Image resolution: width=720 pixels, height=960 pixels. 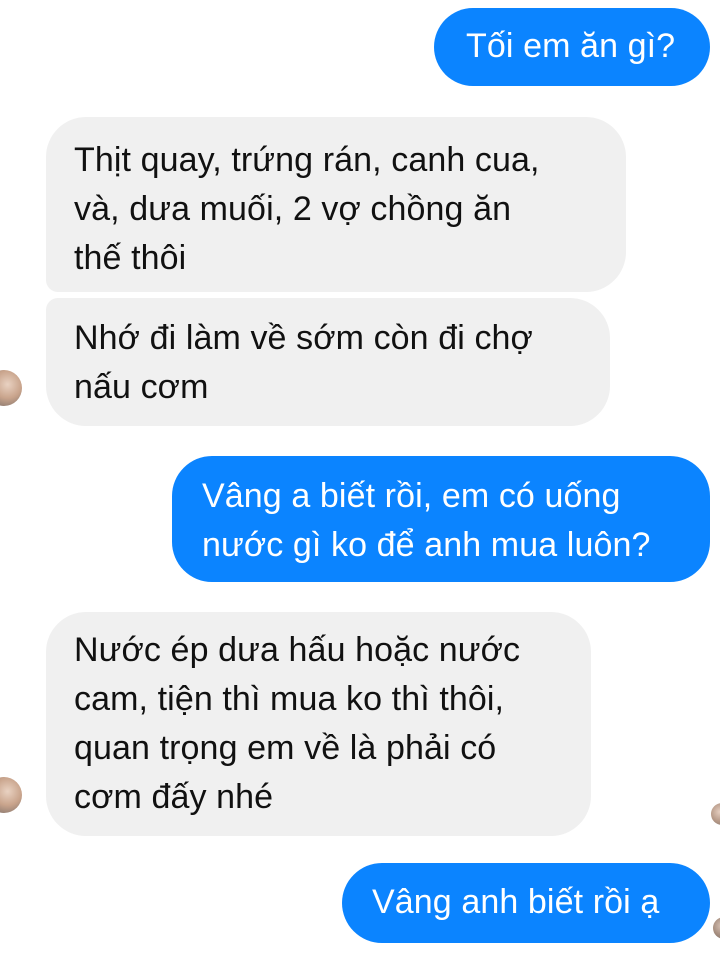 I want to click on outgoing-message-bubble: Vâng anh biết rồi ạ, so click(x=526, y=903).